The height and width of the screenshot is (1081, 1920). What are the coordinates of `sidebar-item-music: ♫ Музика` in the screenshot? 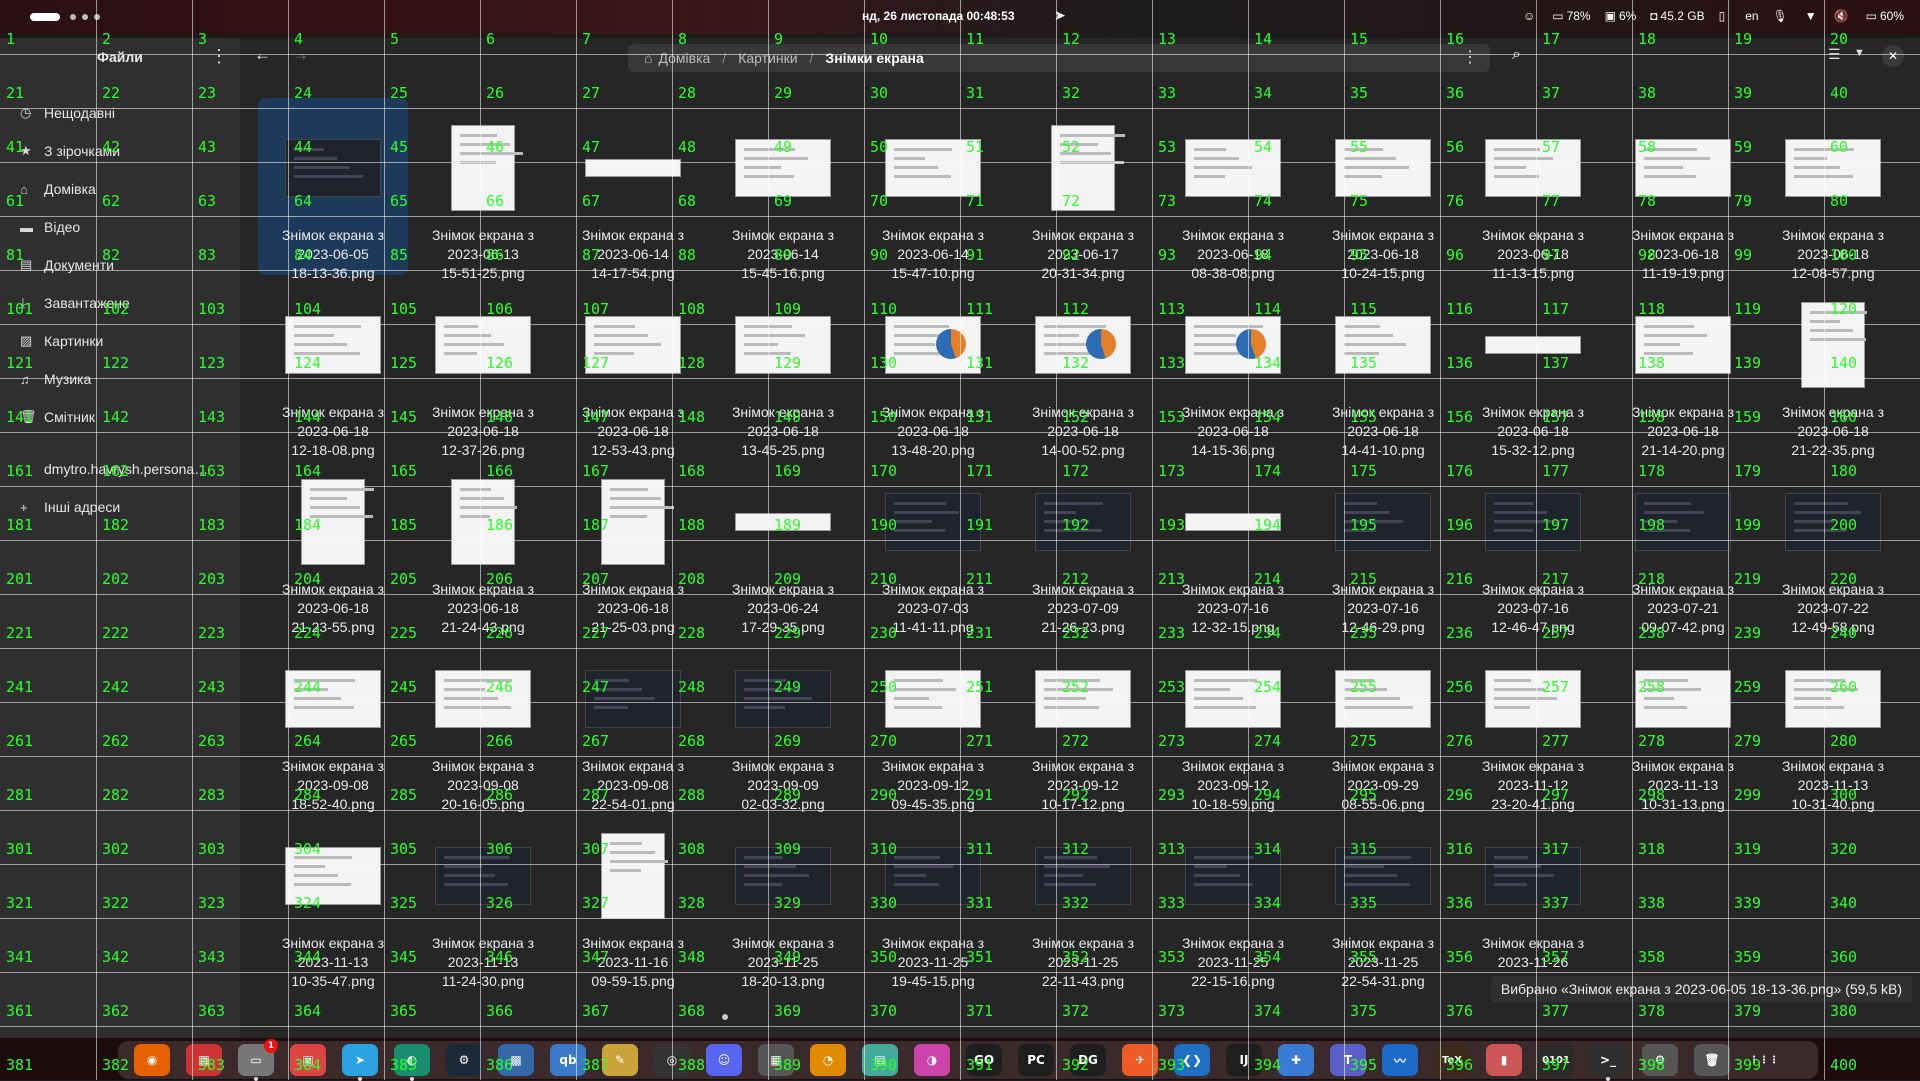 It's located at (120, 379).